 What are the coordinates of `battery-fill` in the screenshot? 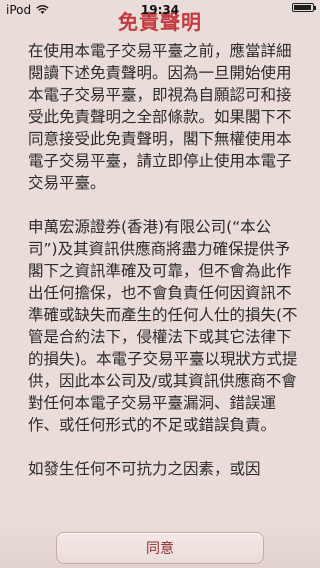 It's located at (303, 7).